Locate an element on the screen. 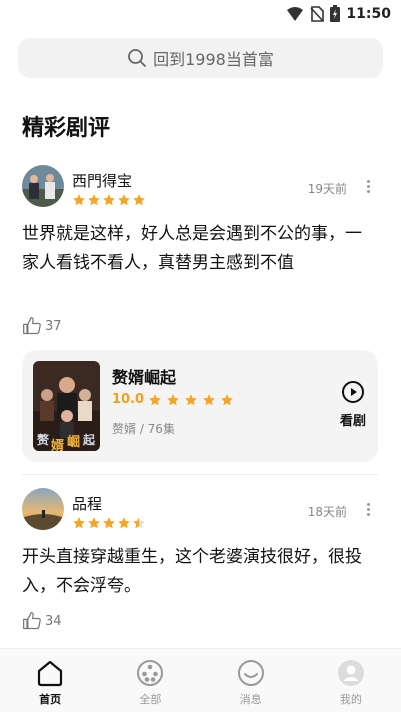  wifi-icon is located at coordinates (295, 13).